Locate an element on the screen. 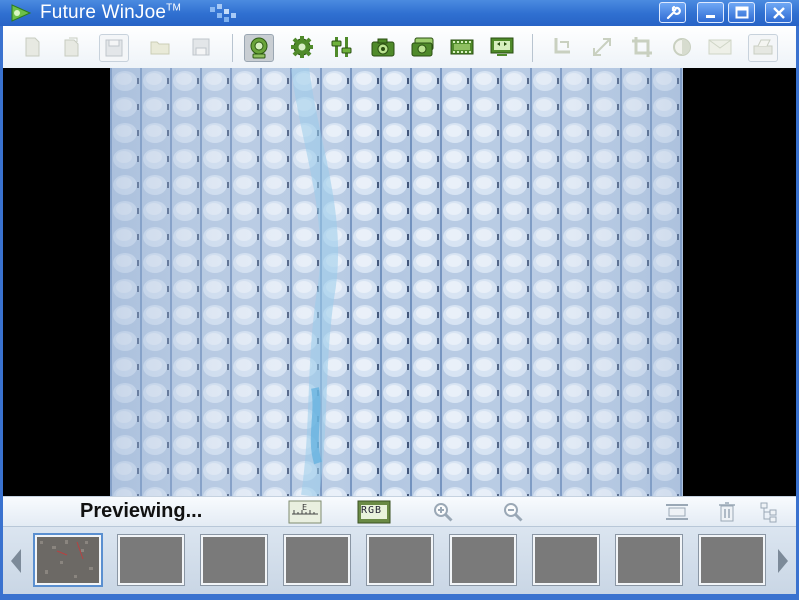 Image resolution: width=799 pixels, height=600 pixels. rotate-icon is located at coordinates (562, 46).